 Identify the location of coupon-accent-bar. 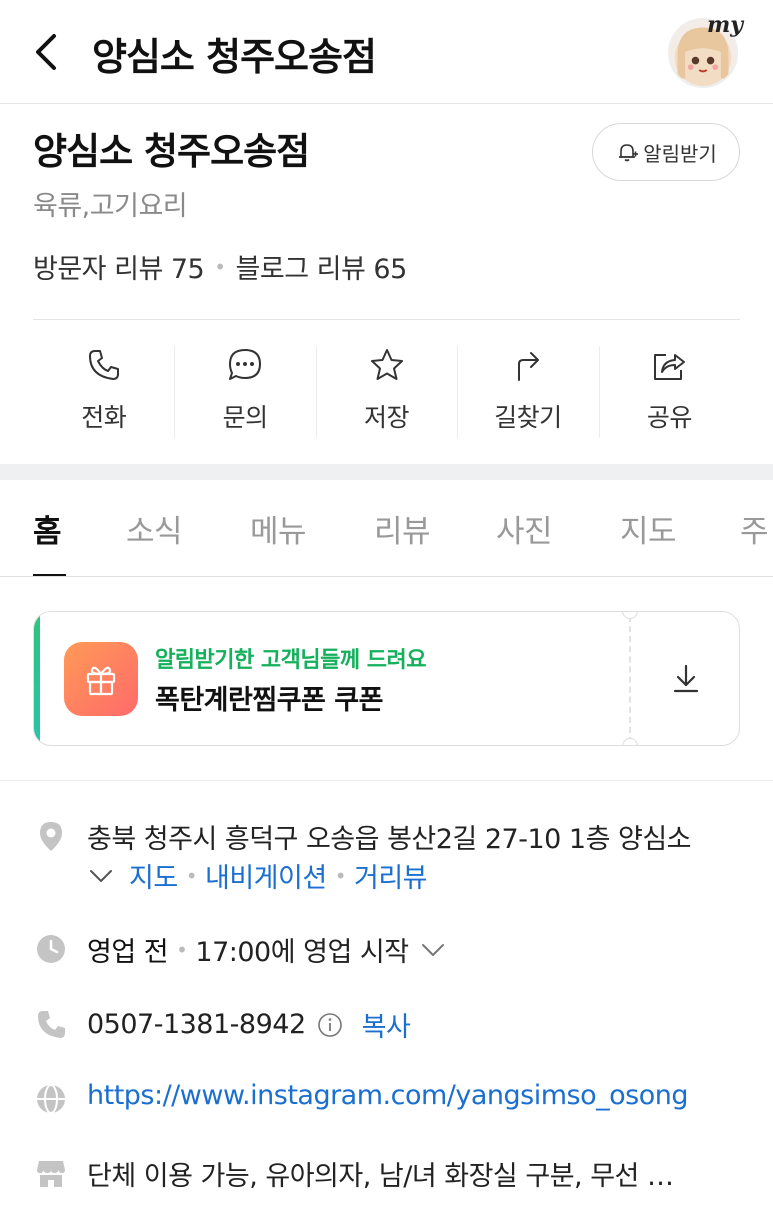
(37, 678).